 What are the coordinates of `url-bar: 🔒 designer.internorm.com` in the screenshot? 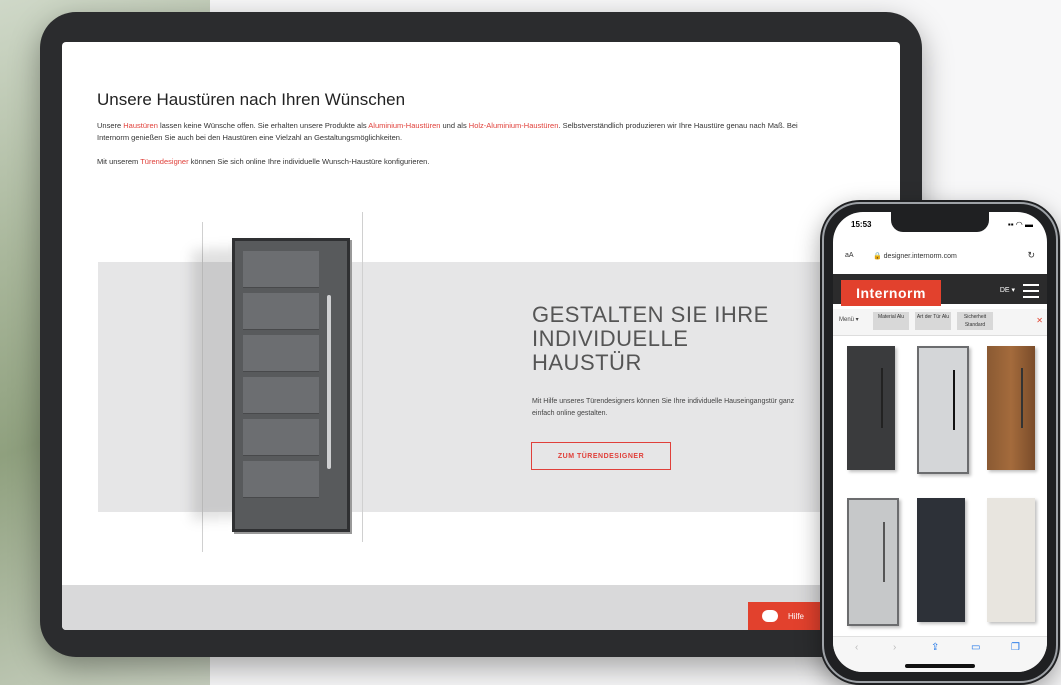 It's located at (915, 256).